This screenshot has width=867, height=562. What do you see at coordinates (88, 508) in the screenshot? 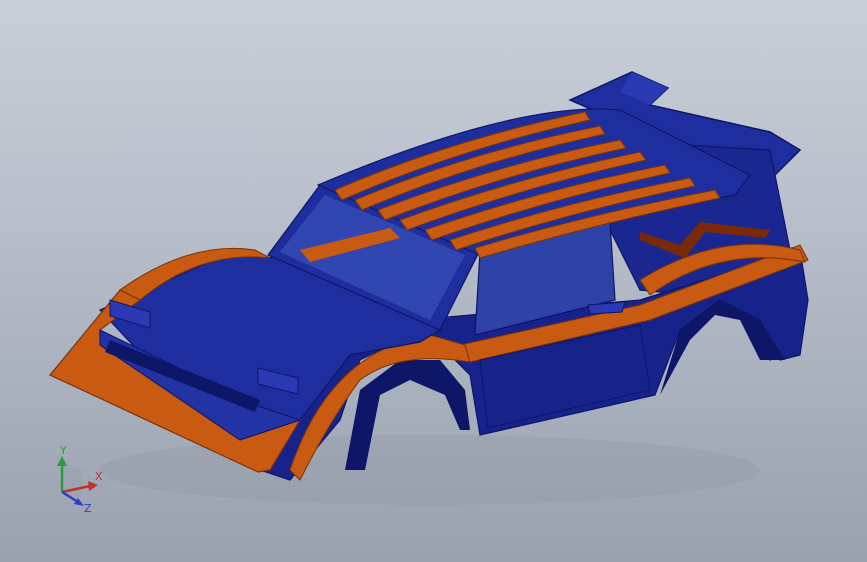
I see `z-axis-label: Z` at bounding box center [88, 508].